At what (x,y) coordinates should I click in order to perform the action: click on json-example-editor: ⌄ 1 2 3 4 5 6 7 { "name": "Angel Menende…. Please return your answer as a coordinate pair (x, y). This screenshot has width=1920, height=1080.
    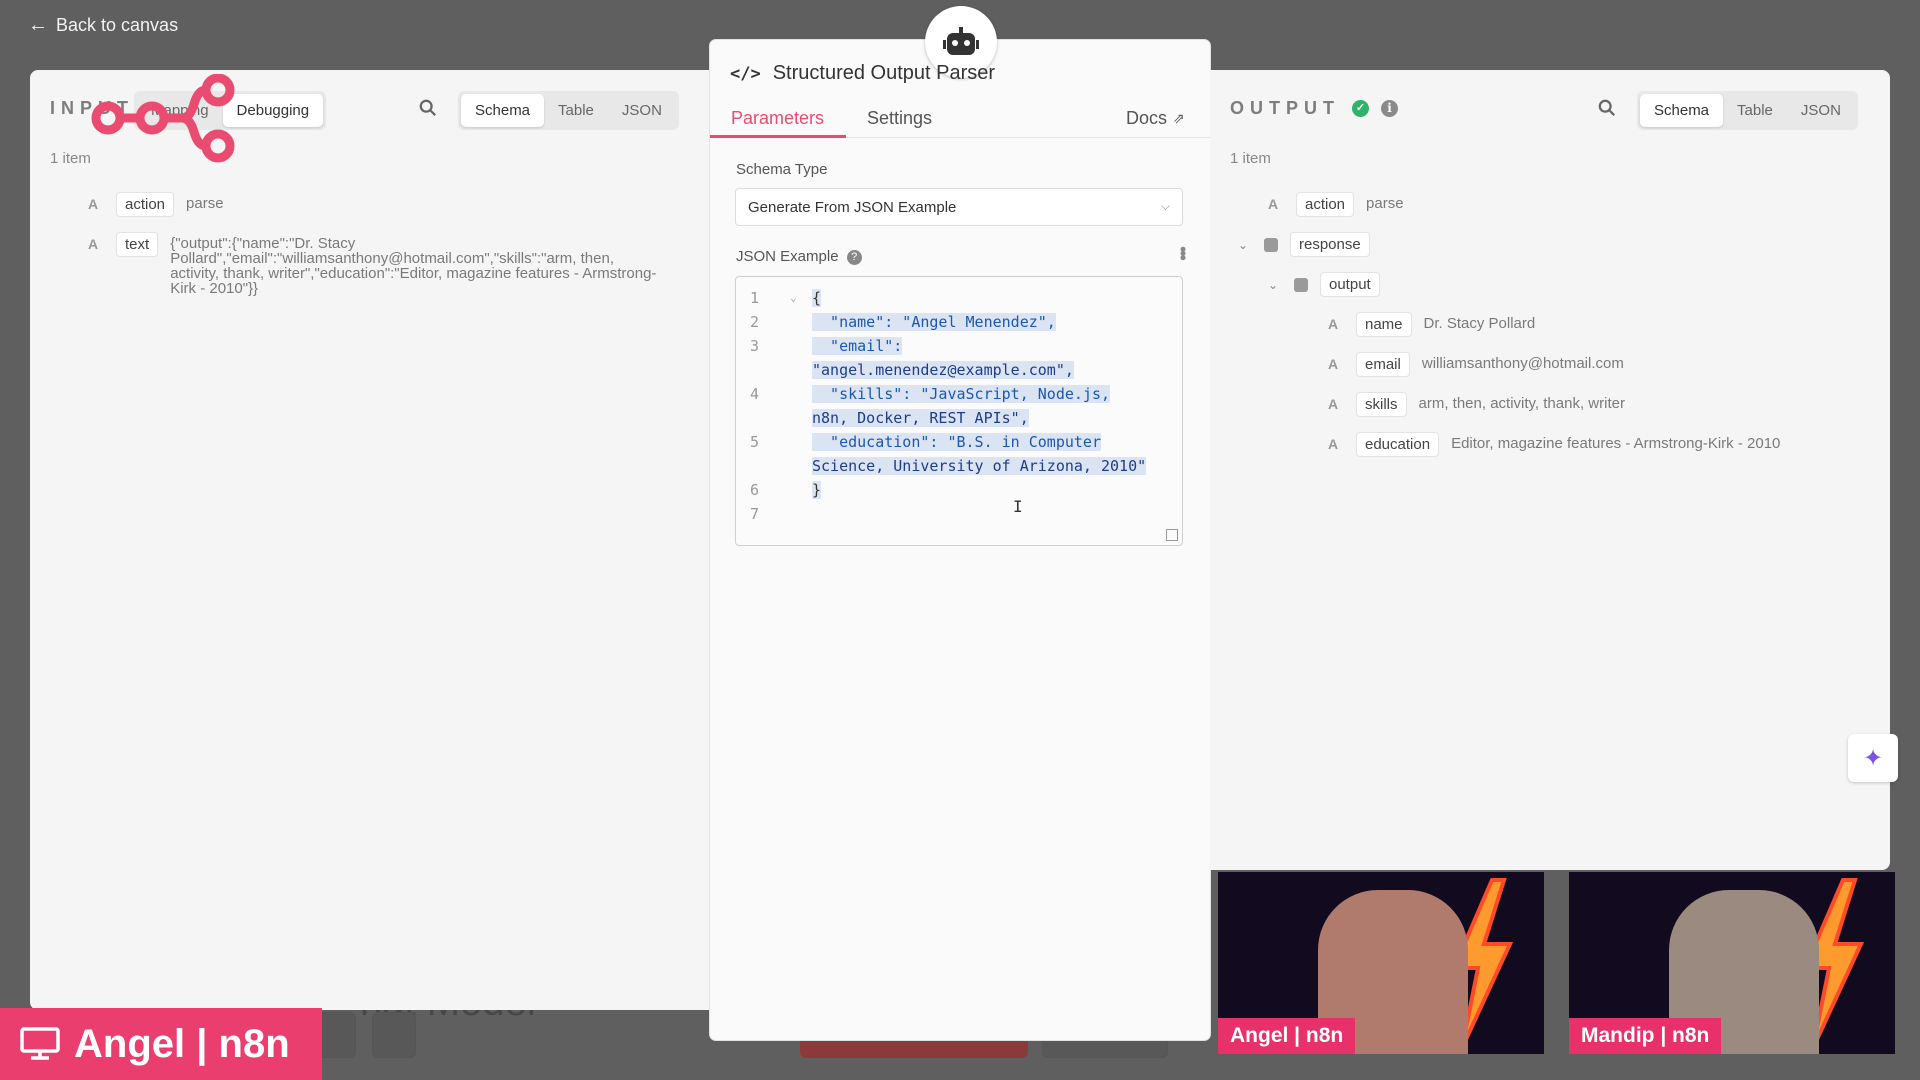
    Looking at the image, I should click on (959, 411).